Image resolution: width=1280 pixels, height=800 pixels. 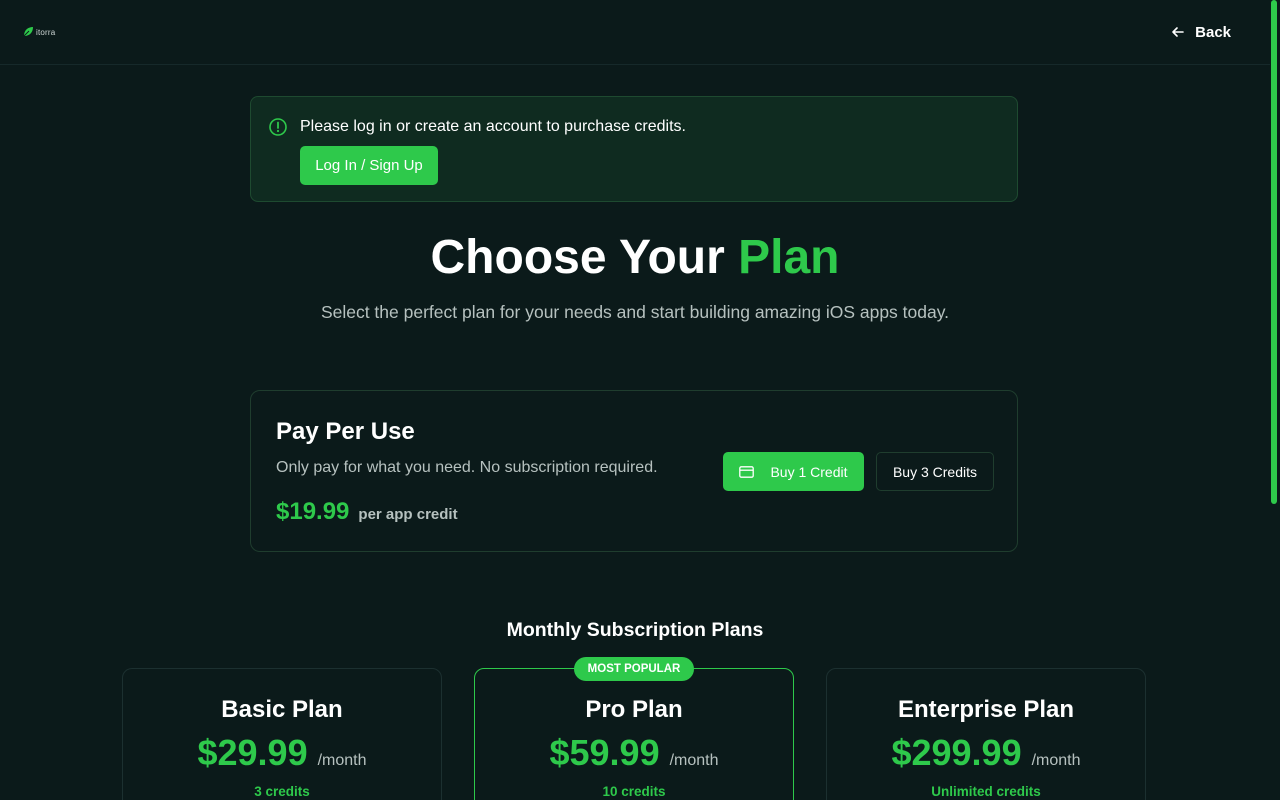 I want to click on page-title-accent: Plan, so click(x=789, y=257).